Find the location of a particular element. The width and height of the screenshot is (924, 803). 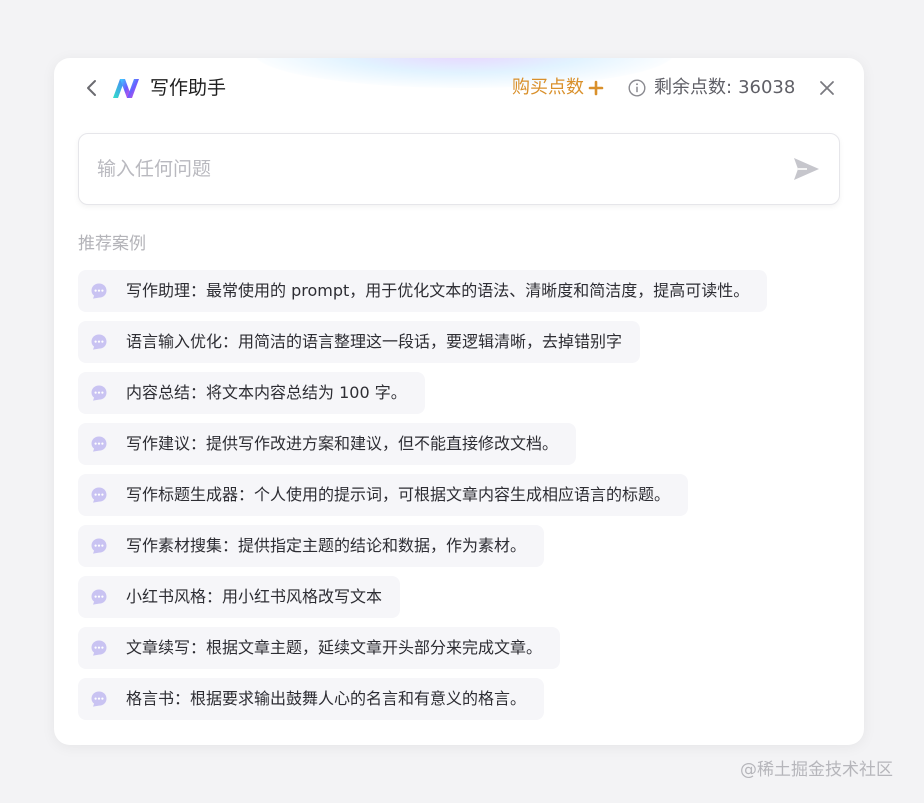

info-icon is located at coordinates (637, 88).